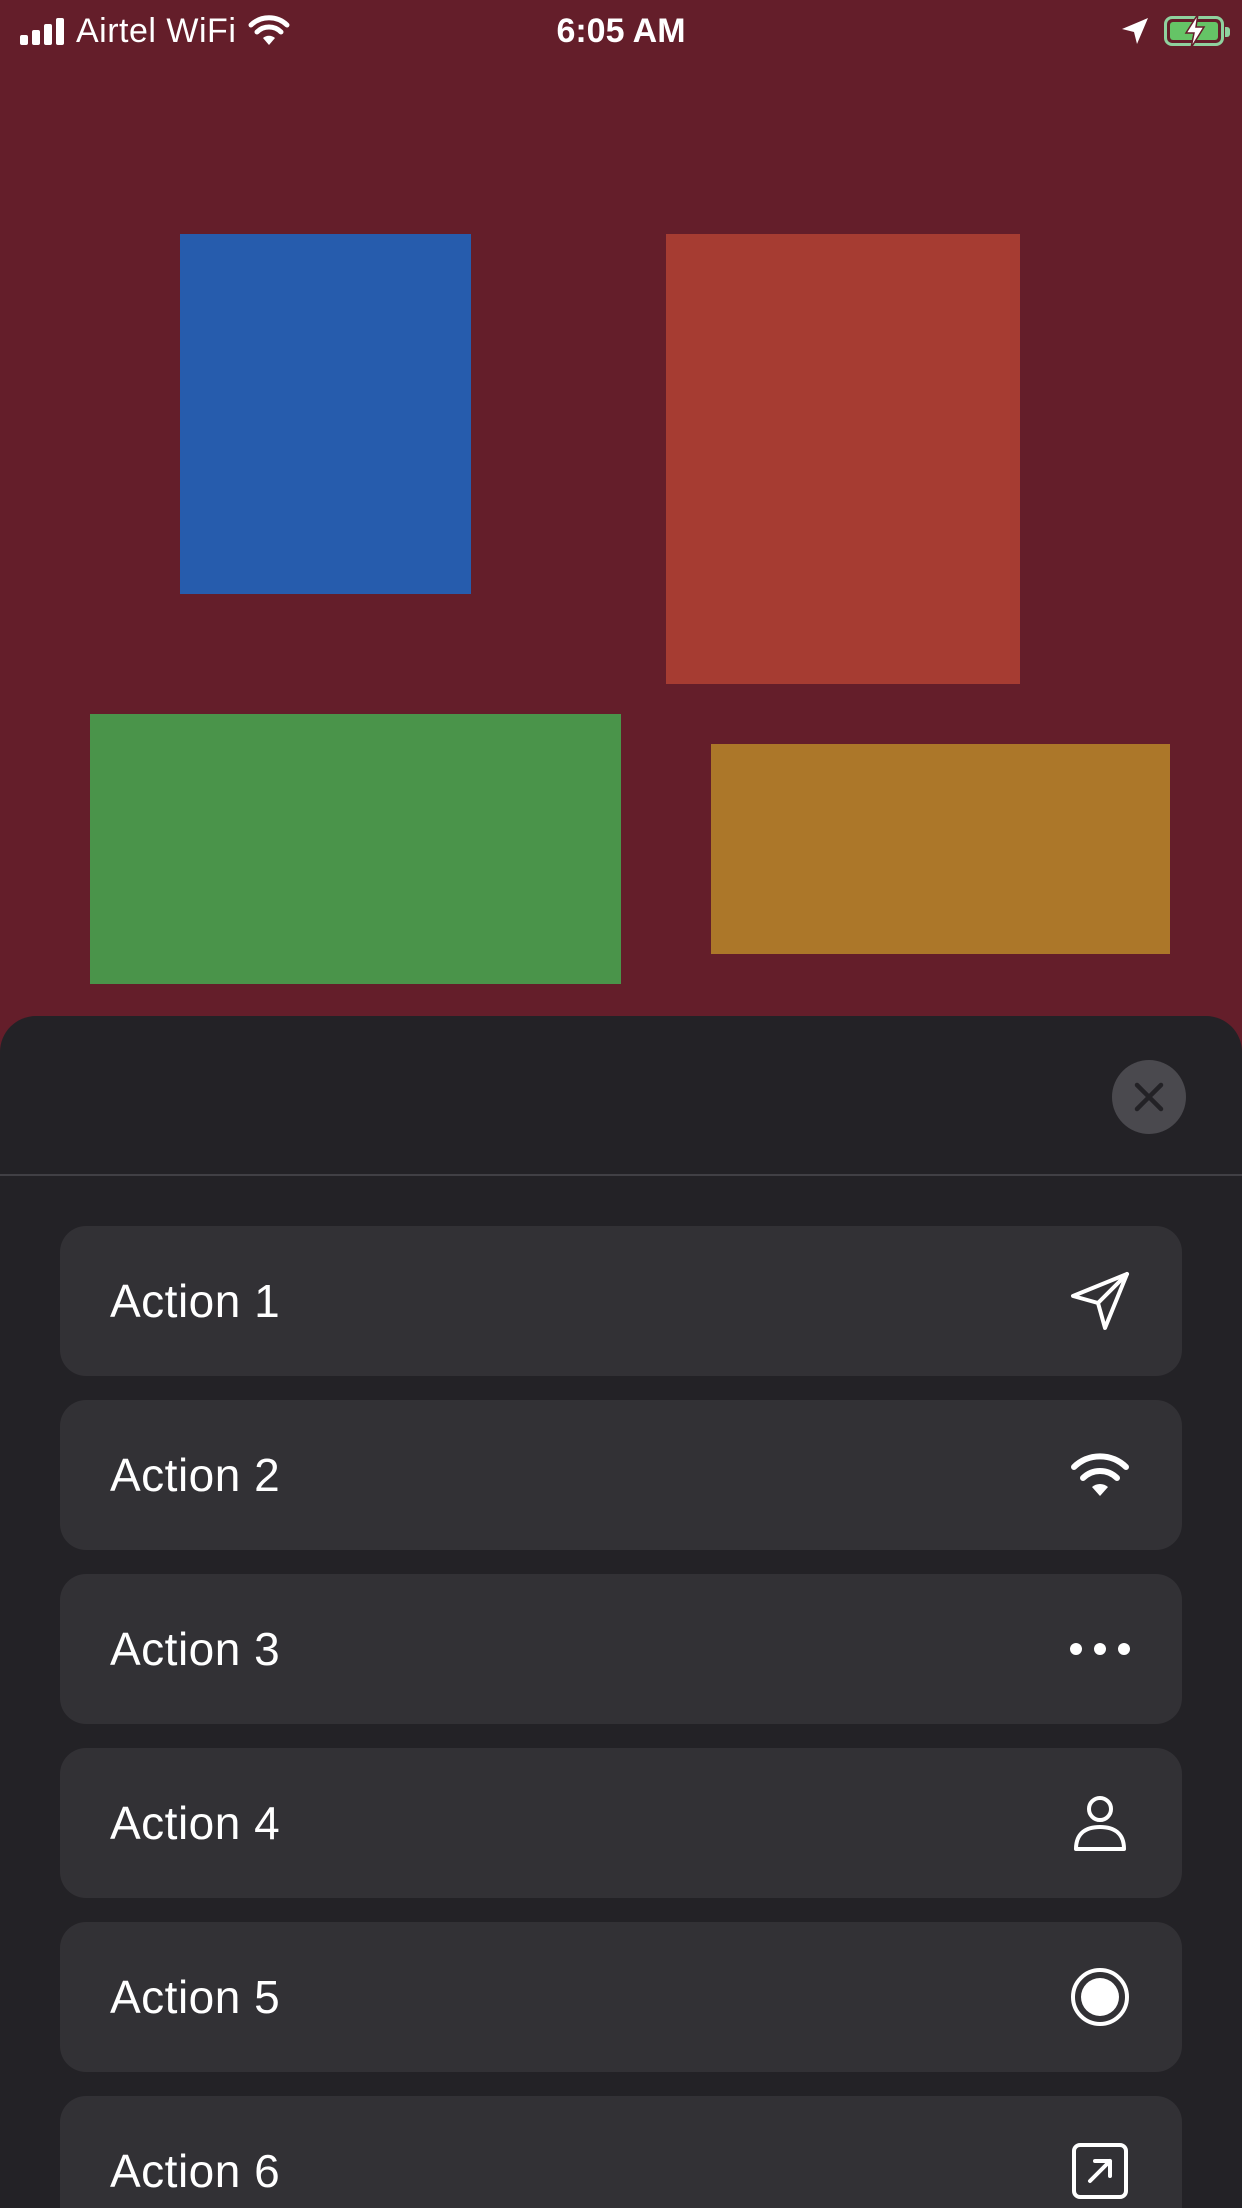 This screenshot has width=1242, height=2208. What do you see at coordinates (1100, 1823) in the screenshot?
I see `person-icon` at bounding box center [1100, 1823].